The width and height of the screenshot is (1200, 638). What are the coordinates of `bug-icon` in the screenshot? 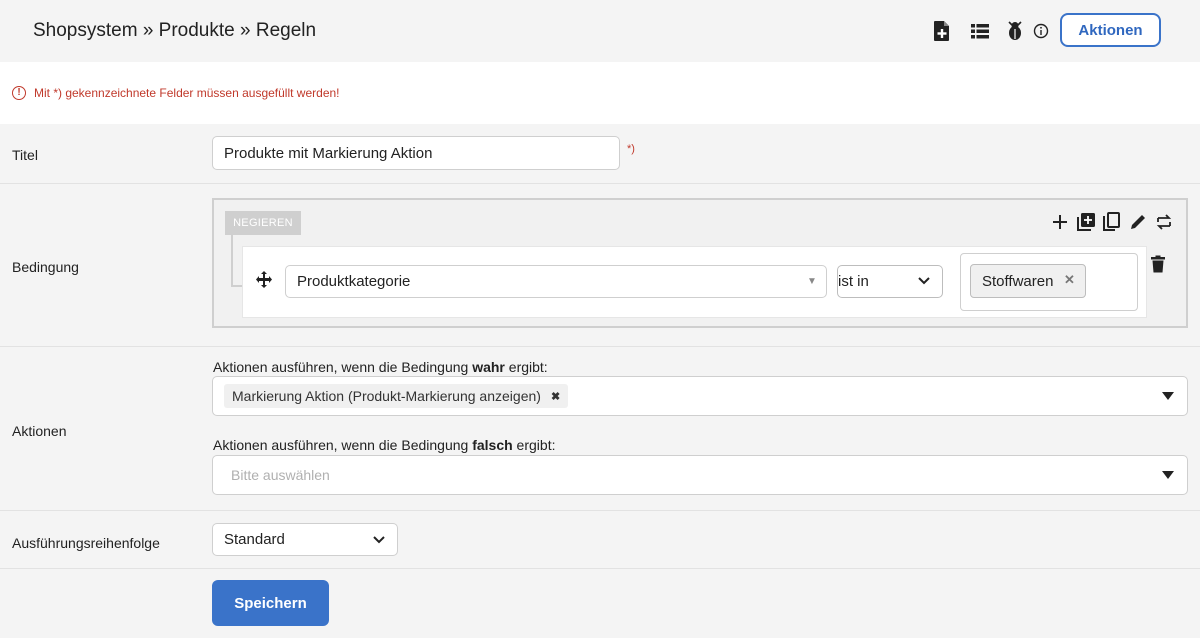 It's located at (1015, 31).